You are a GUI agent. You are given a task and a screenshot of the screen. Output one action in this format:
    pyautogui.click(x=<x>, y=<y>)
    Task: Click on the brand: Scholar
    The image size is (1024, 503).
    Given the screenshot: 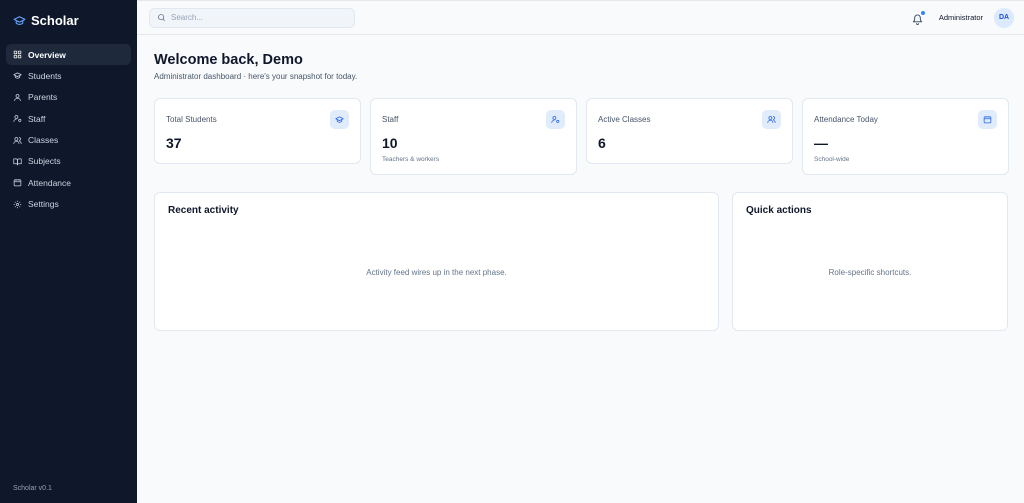 What is the action you would take?
    pyautogui.click(x=68, y=20)
    